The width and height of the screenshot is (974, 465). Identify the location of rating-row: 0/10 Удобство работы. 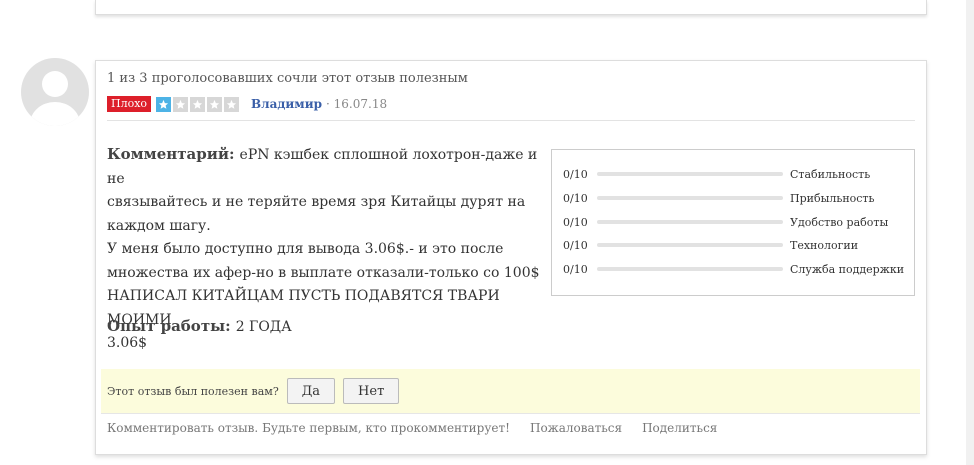
(725, 222).